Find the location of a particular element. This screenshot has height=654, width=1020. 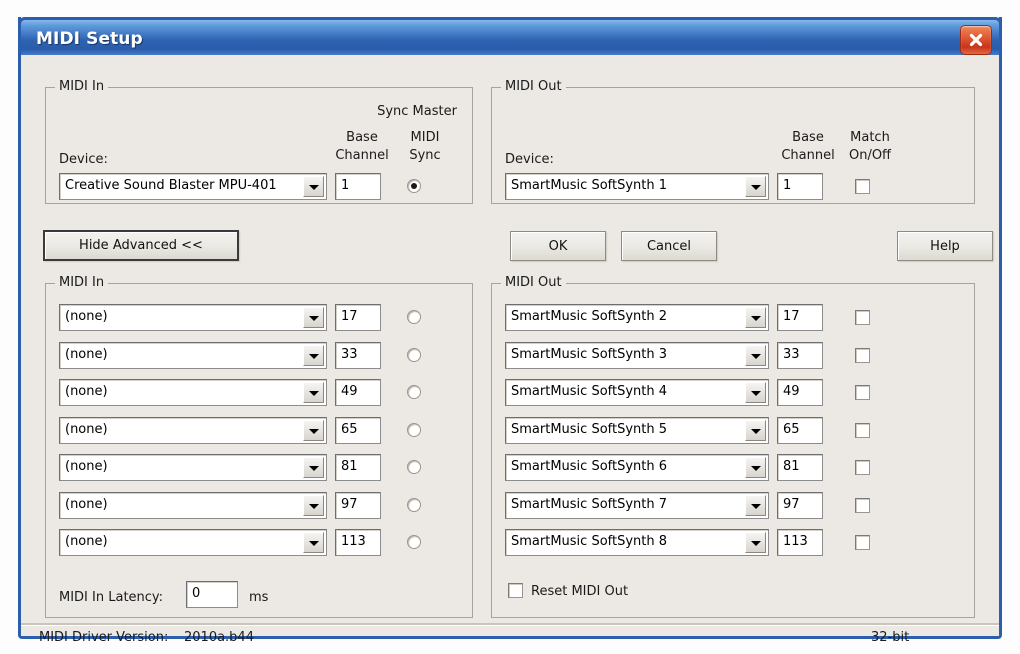

midi-out-device-value-3: SmartMusic SoftSynth 4 is located at coordinates (589, 391).